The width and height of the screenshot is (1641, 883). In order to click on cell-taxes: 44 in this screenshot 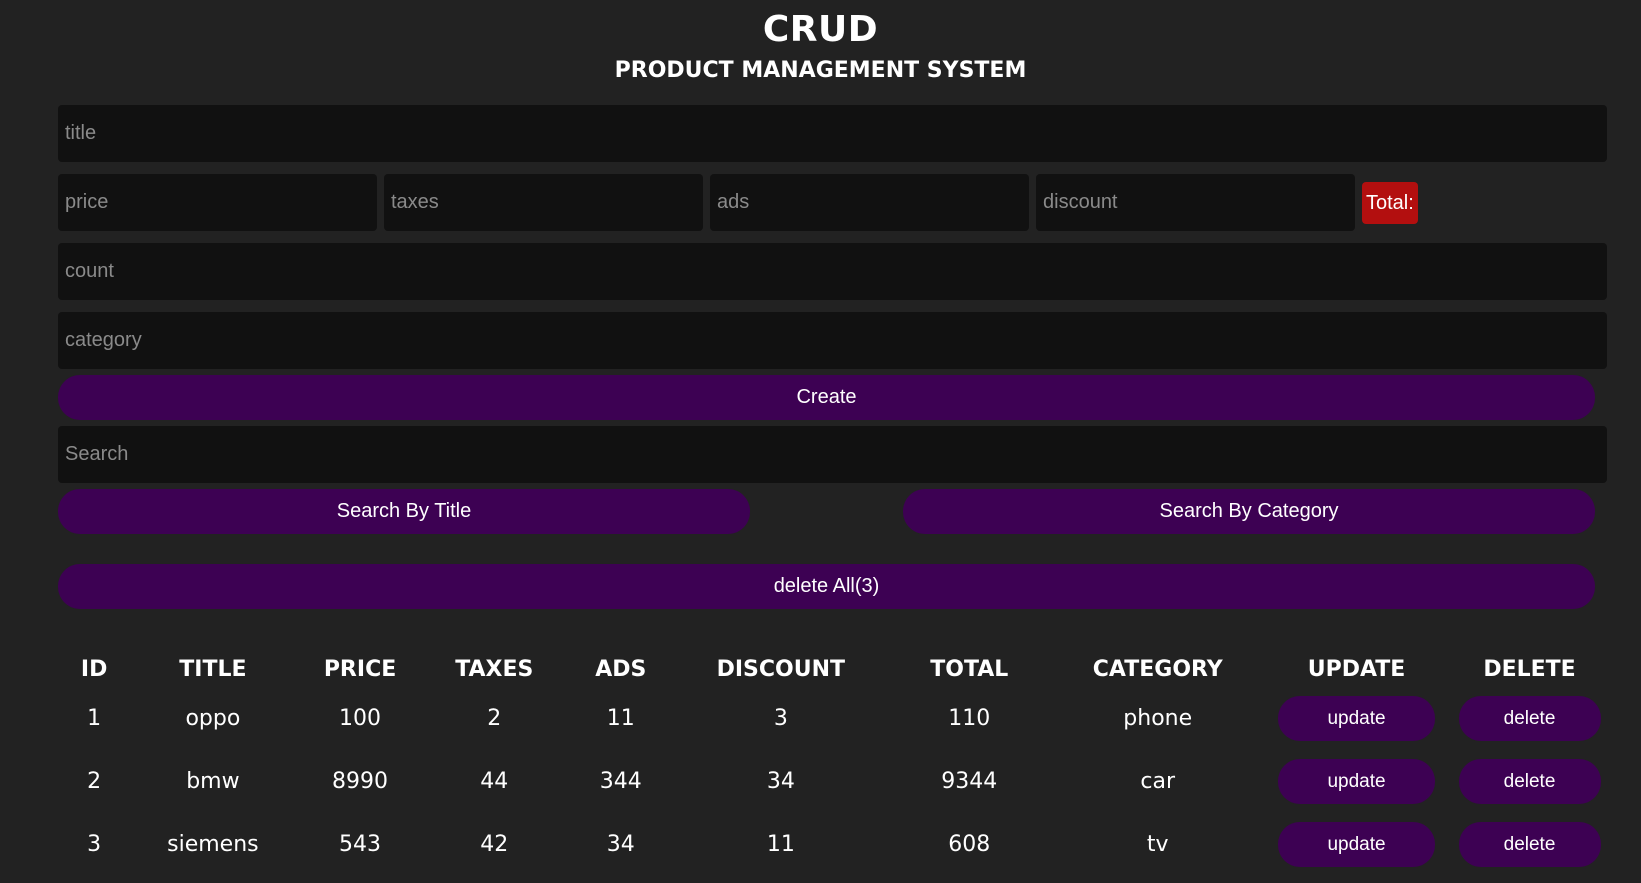, I will do `click(494, 781)`.